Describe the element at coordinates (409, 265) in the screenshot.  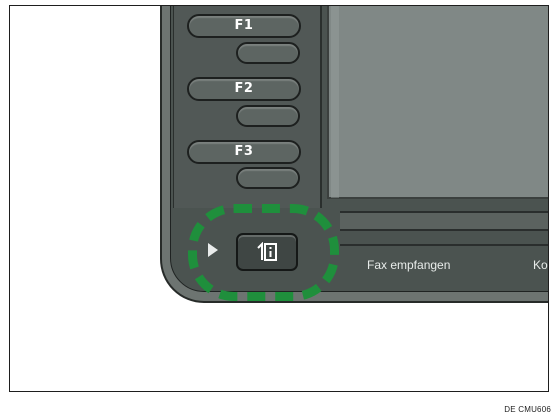
I see `fax-received-indicator: Fax empfangen` at that location.